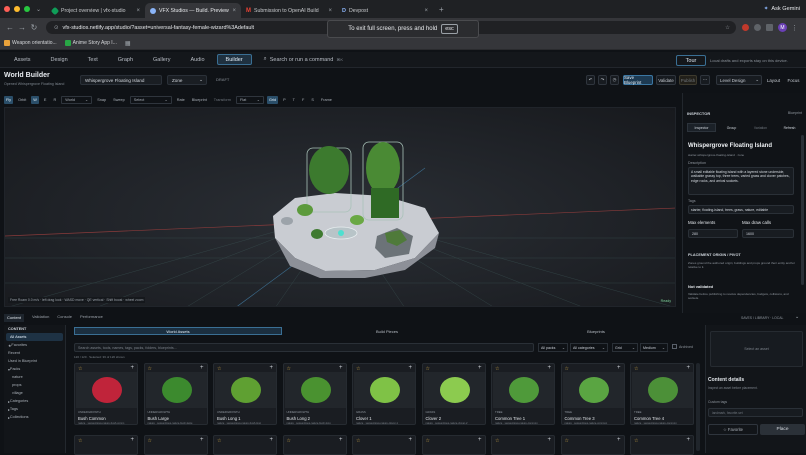  What do you see at coordinates (691, 60) in the screenshot?
I see `tour-button: Tour` at bounding box center [691, 60].